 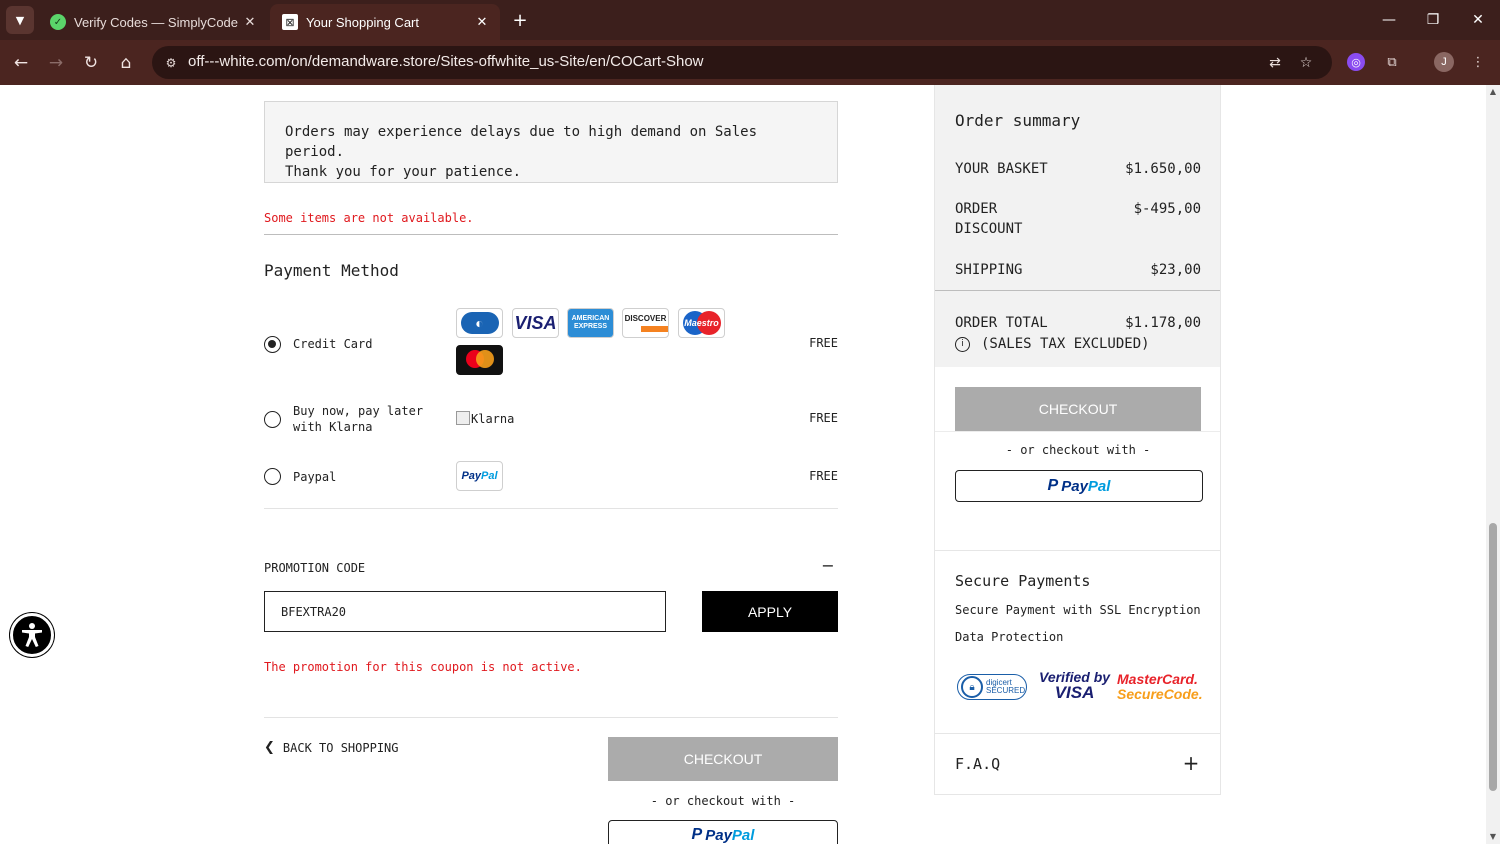 I want to click on data-protection-text: Data Protection, so click(x=1009, y=637).